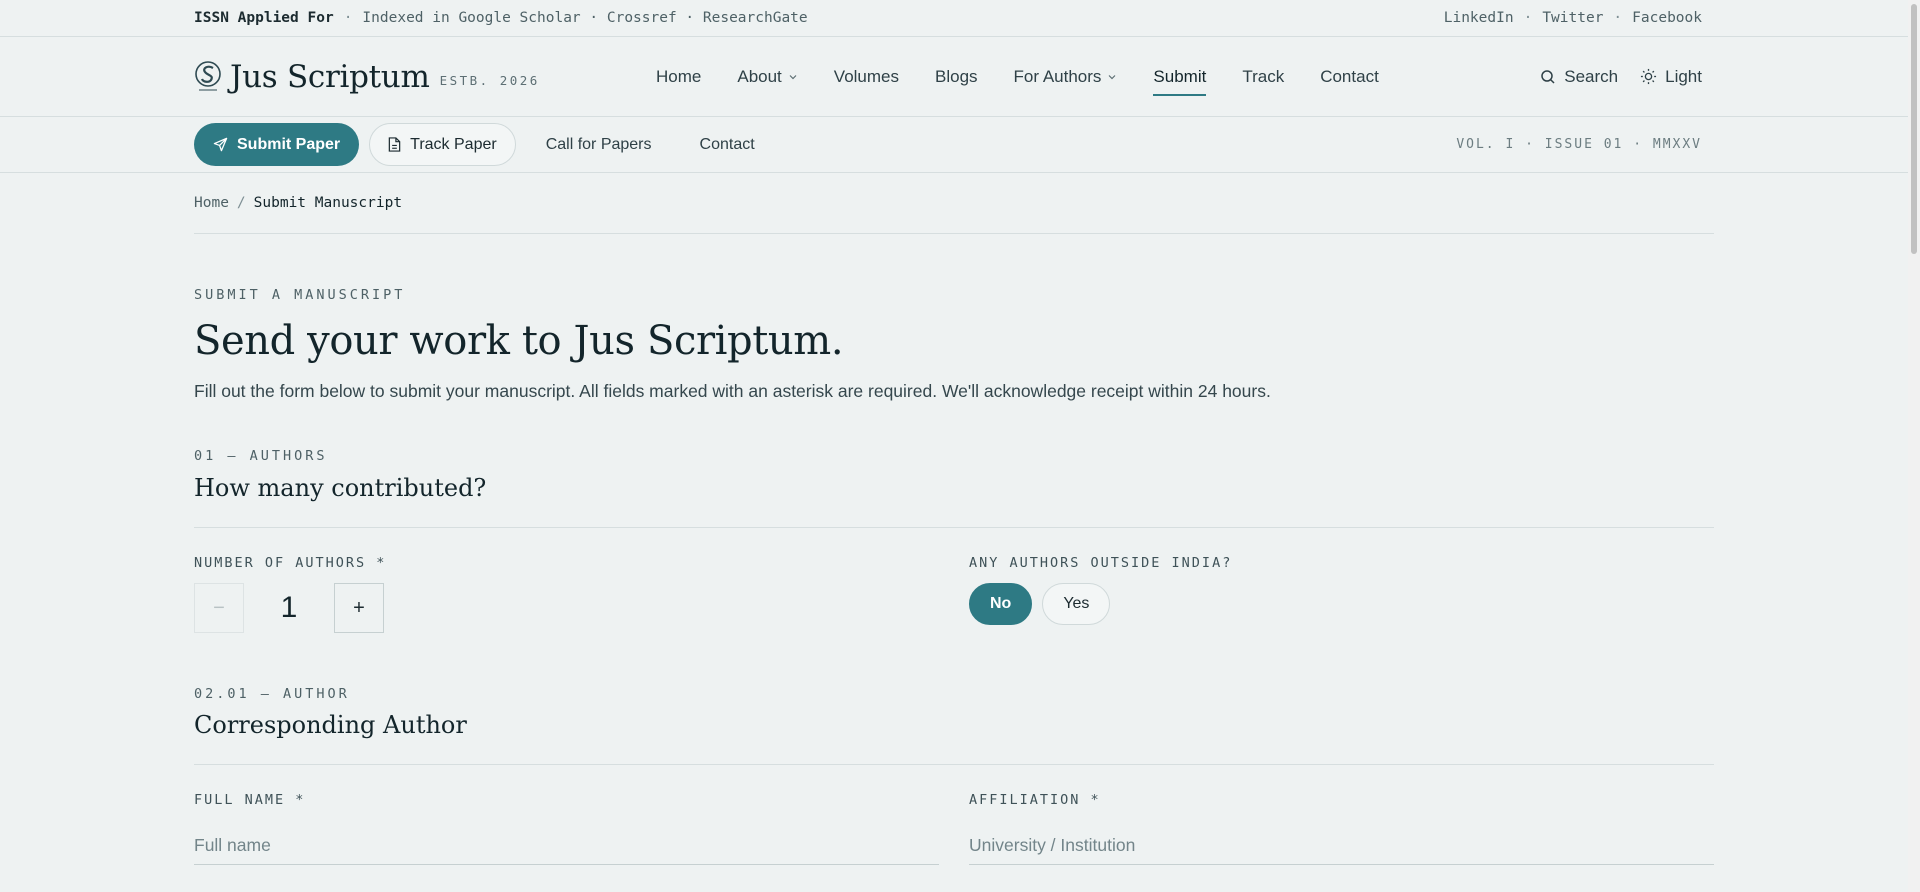 This screenshot has width=1920, height=892. I want to click on section-title-authors: How many contributed?, so click(340, 488).